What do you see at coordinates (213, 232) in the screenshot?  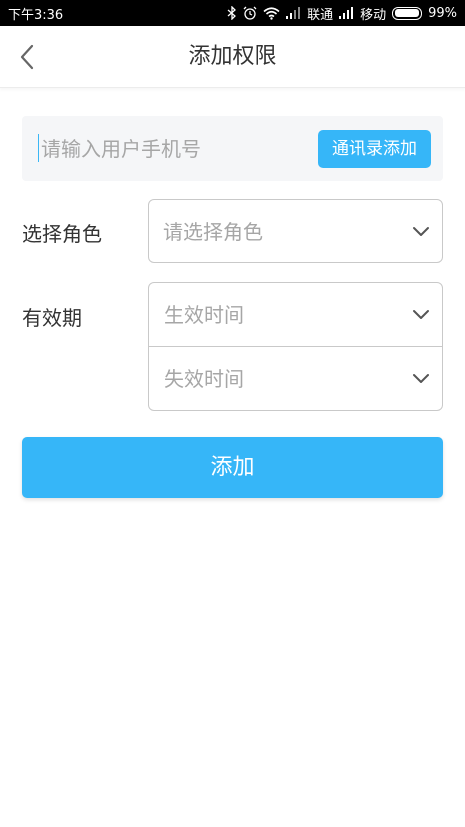 I see `role-select-placeholder: 请选择角色` at bounding box center [213, 232].